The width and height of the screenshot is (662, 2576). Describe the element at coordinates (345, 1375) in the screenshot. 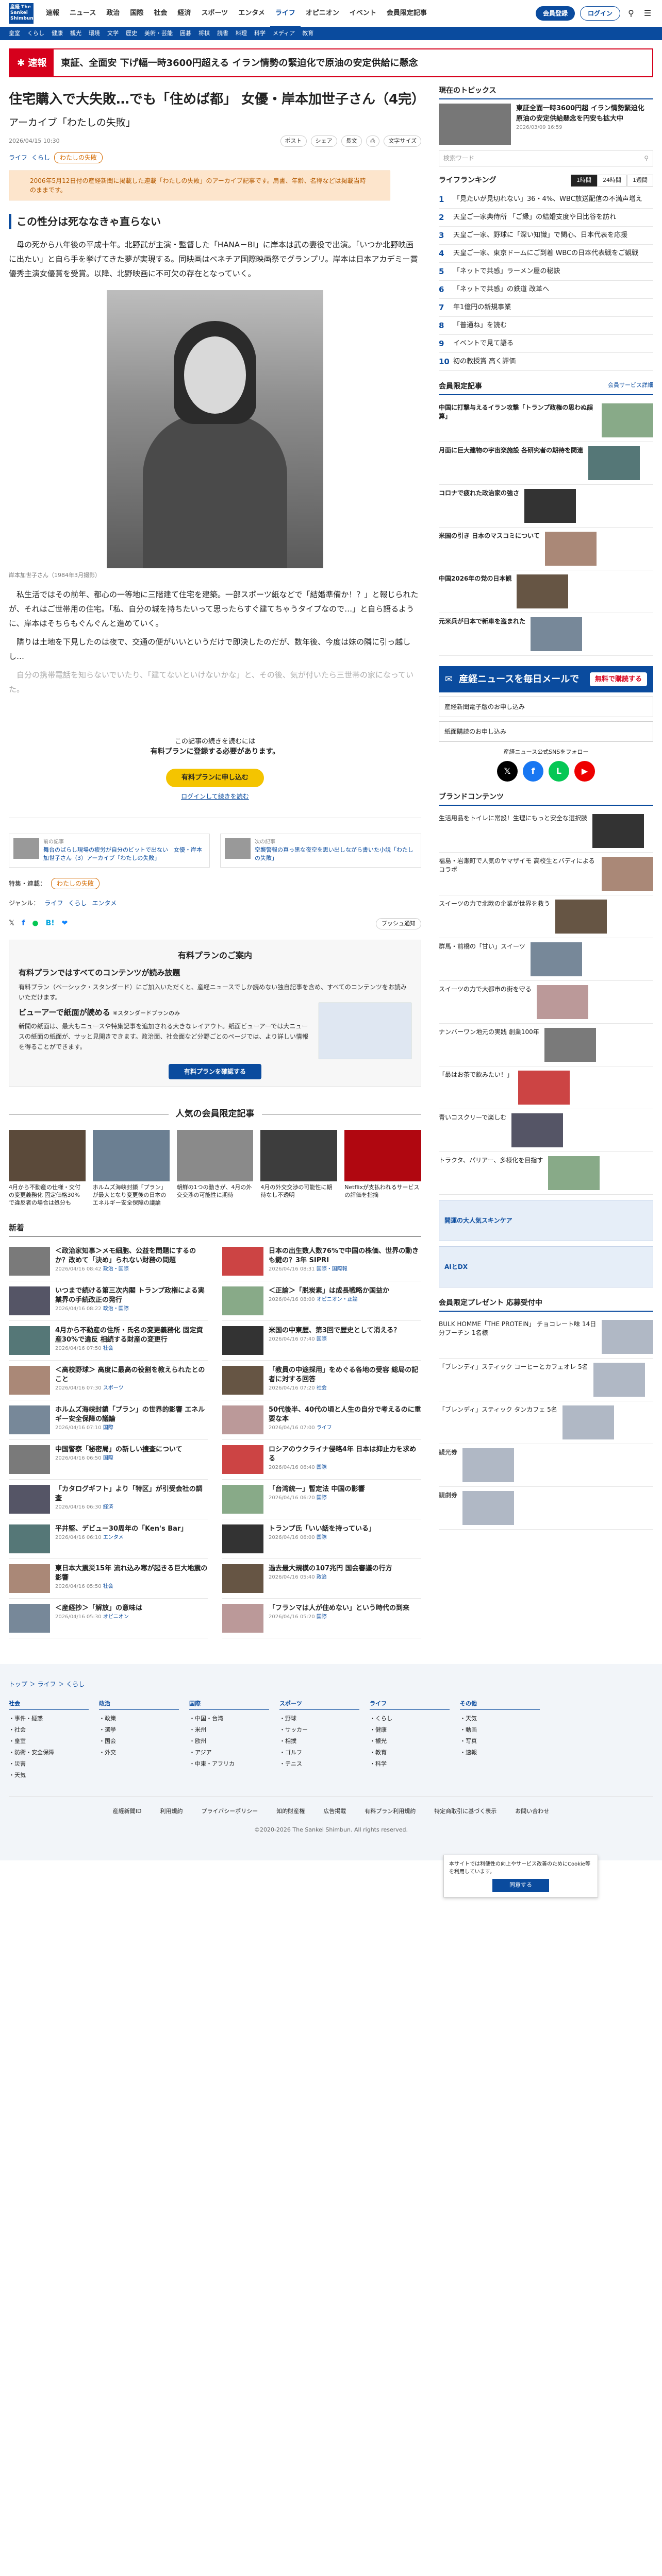

I see `news-title: 「教員の中途採用」をめぐる各地の受容 総局の記者に対する回答` at that location.